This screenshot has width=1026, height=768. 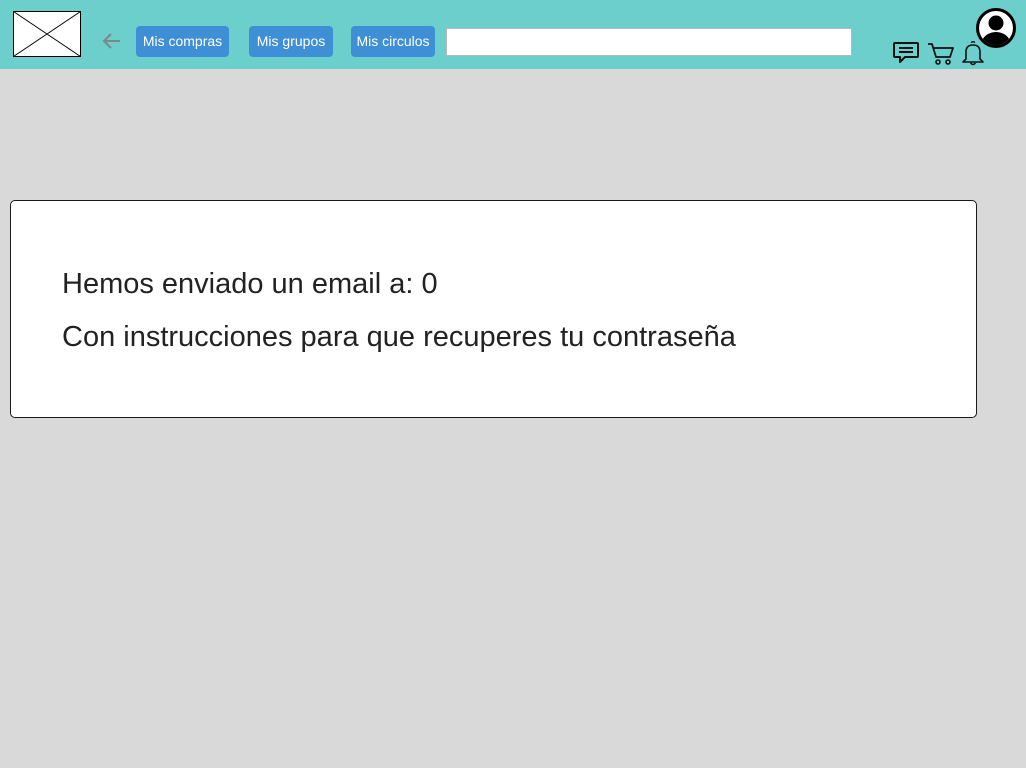 I want to click on back-arrow-icon, so click(x=112, y=41).